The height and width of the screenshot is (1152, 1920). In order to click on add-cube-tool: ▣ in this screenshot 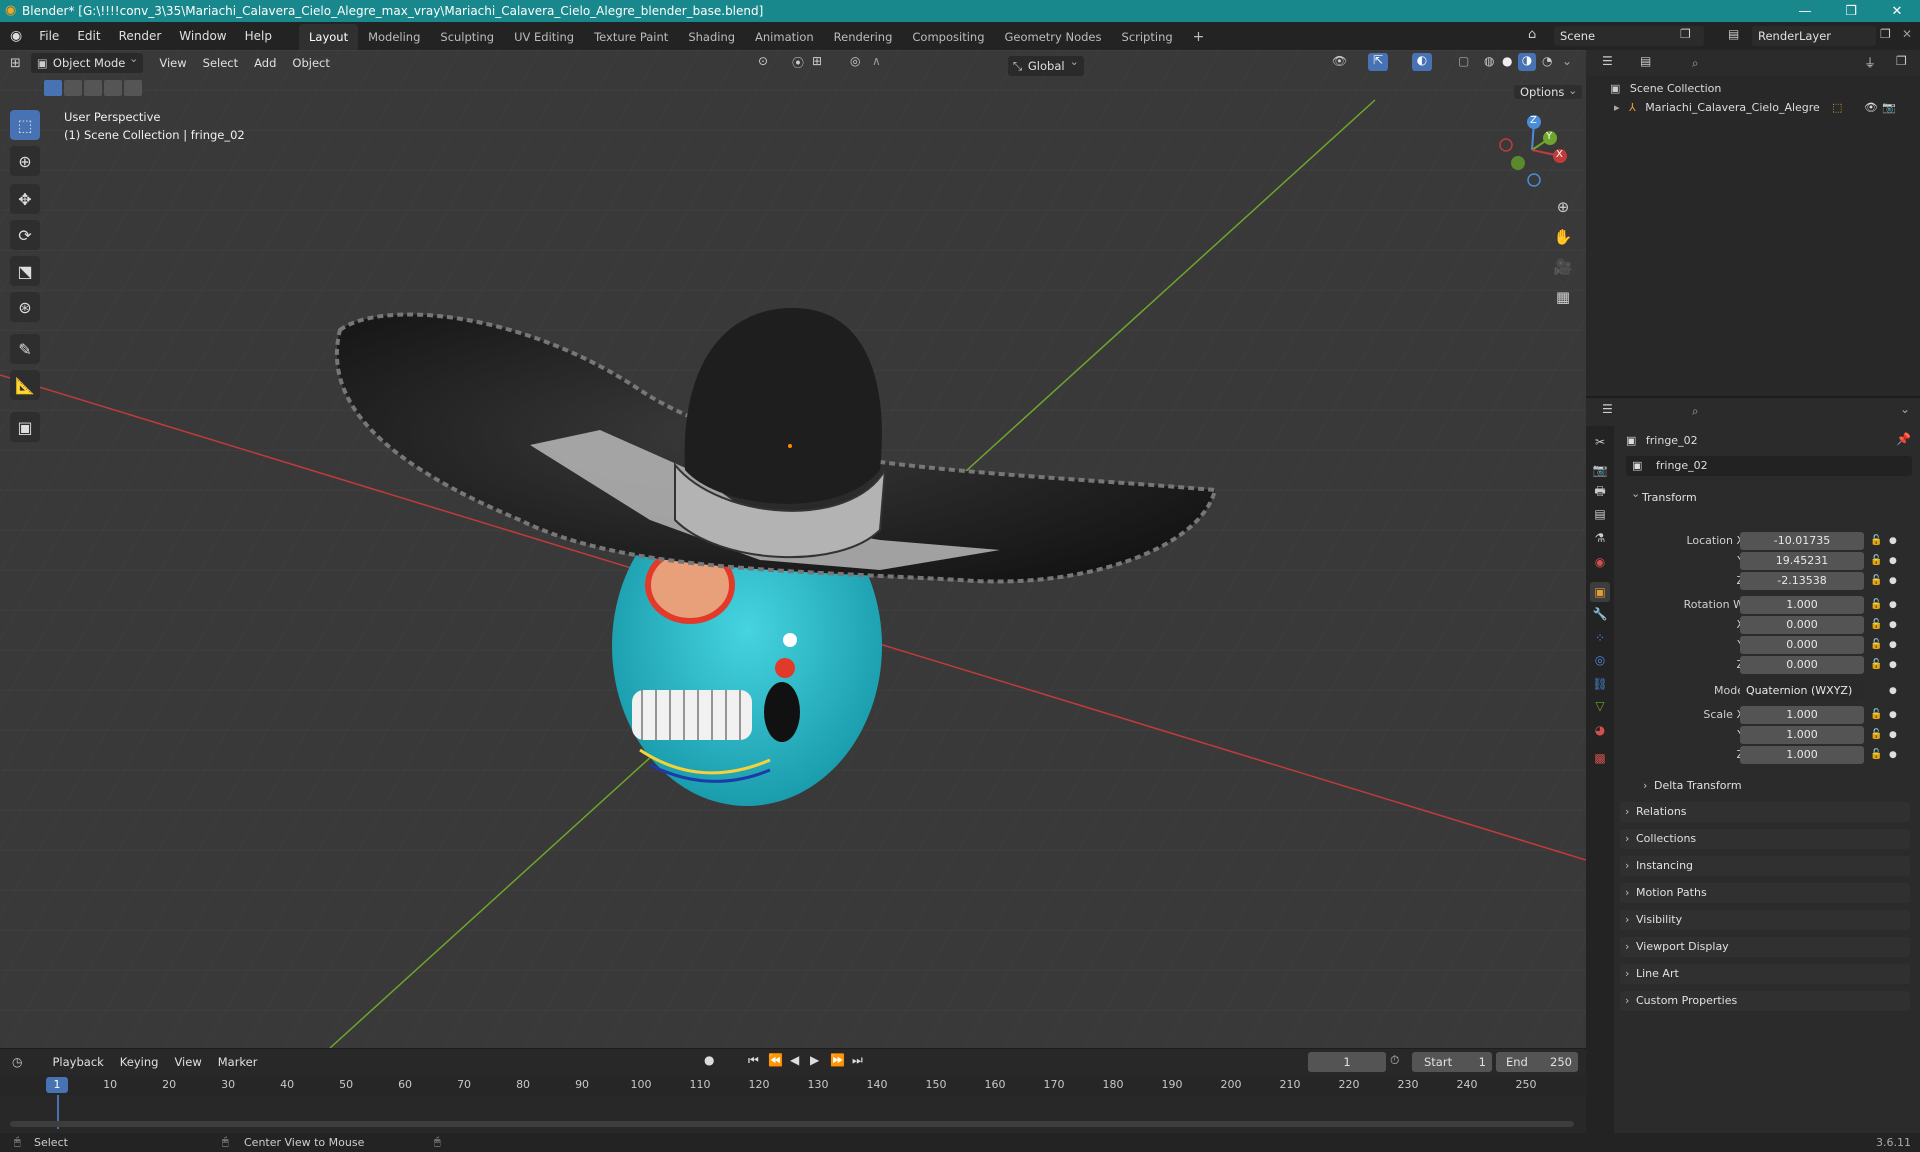, I will do `click(25, 427)`.